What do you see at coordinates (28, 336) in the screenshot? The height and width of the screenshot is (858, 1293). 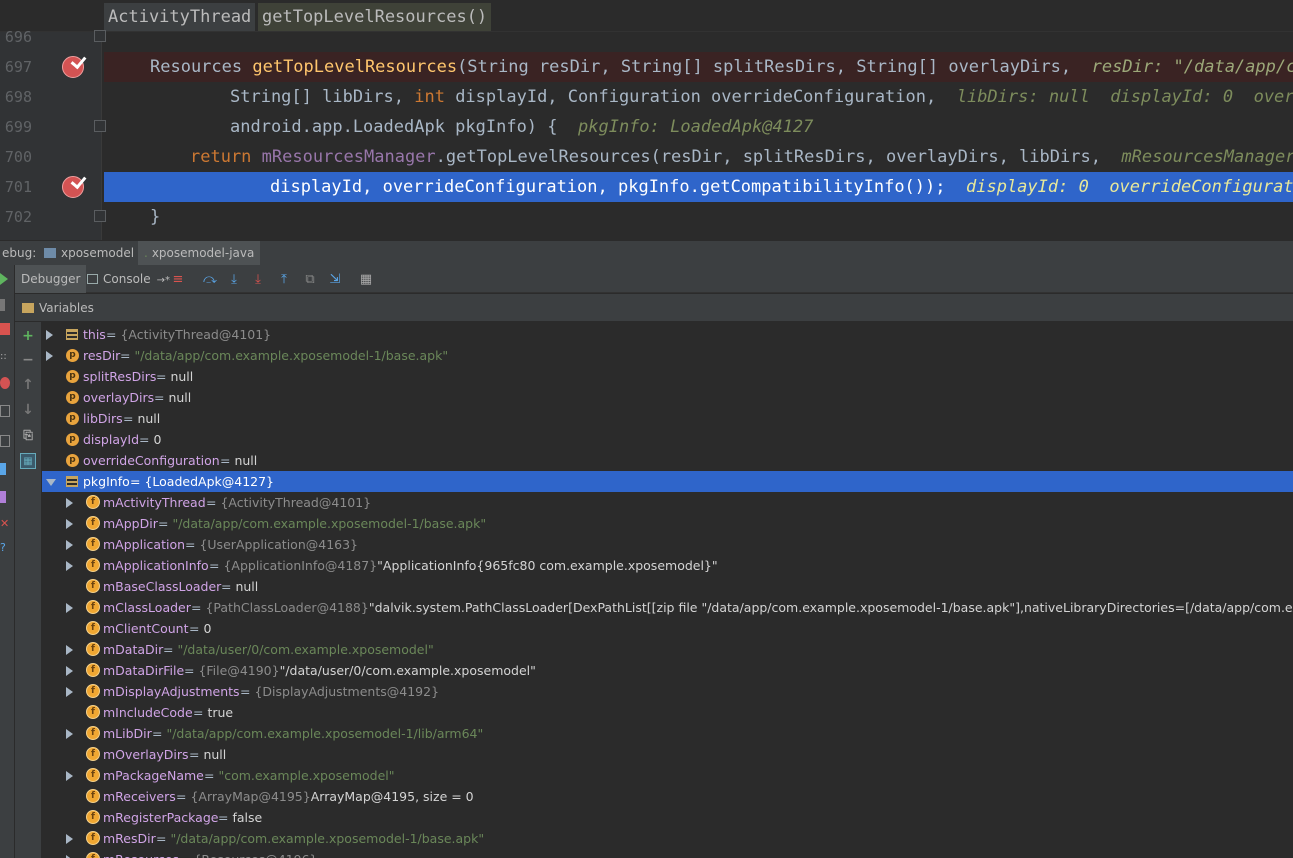 I see `add-watch-icon: +` at bounding box center [28, 336].